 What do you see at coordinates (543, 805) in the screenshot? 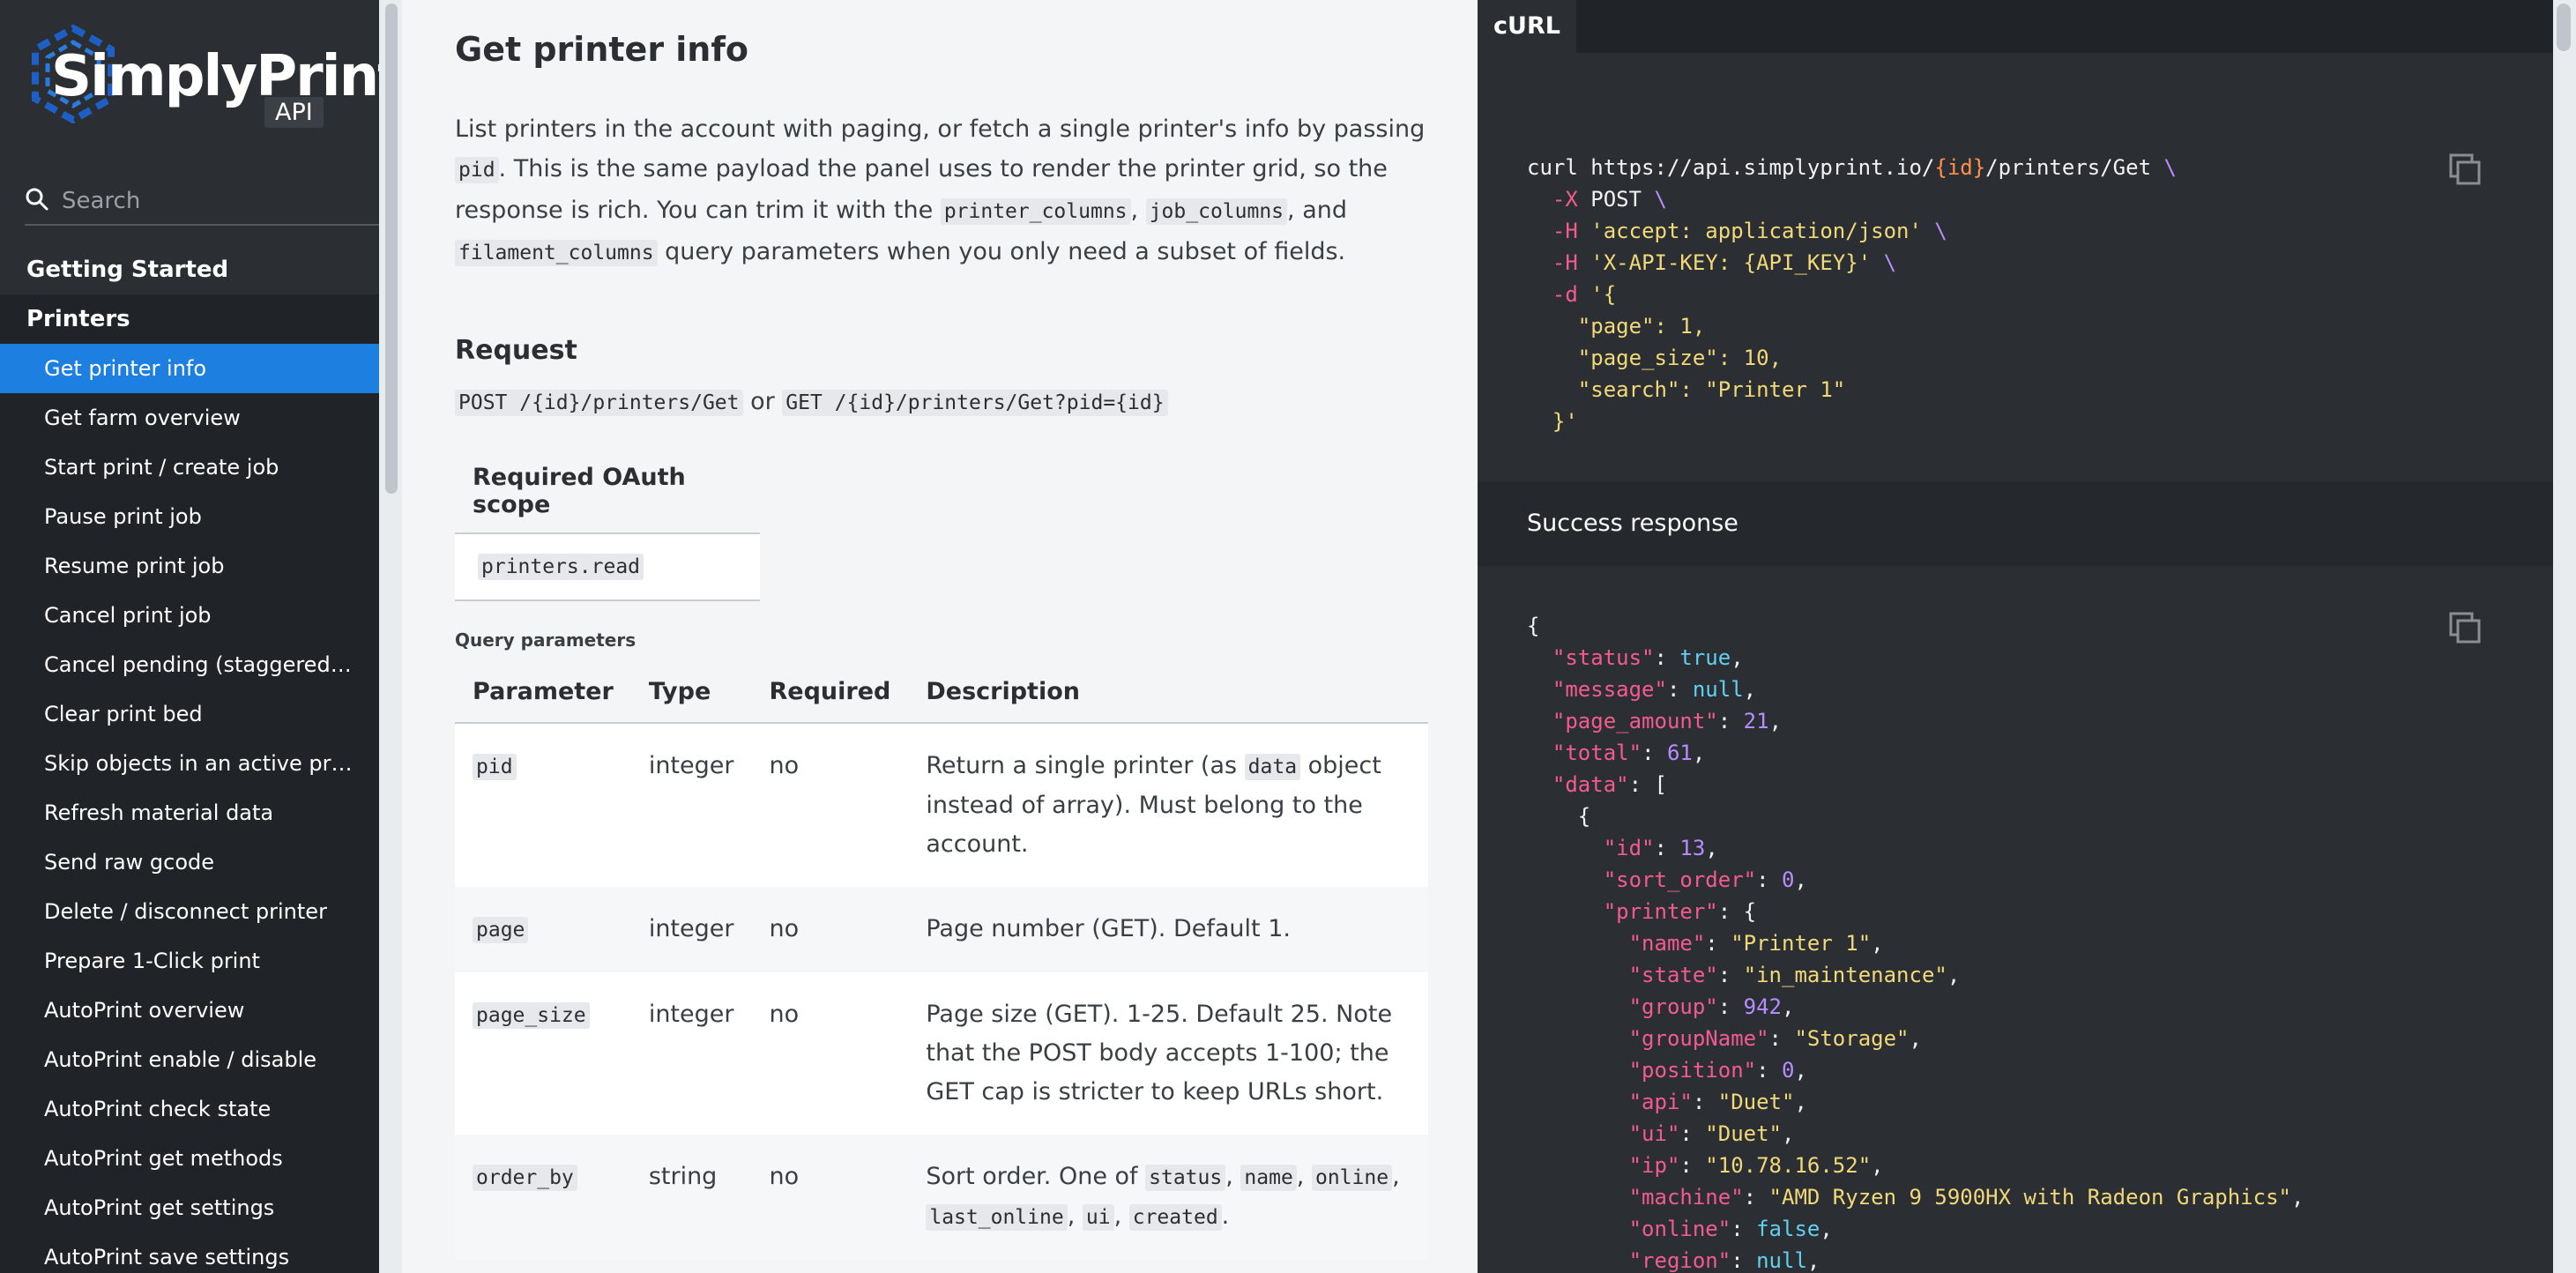
I see `param-name: pid` at bounding box center [543, 805].